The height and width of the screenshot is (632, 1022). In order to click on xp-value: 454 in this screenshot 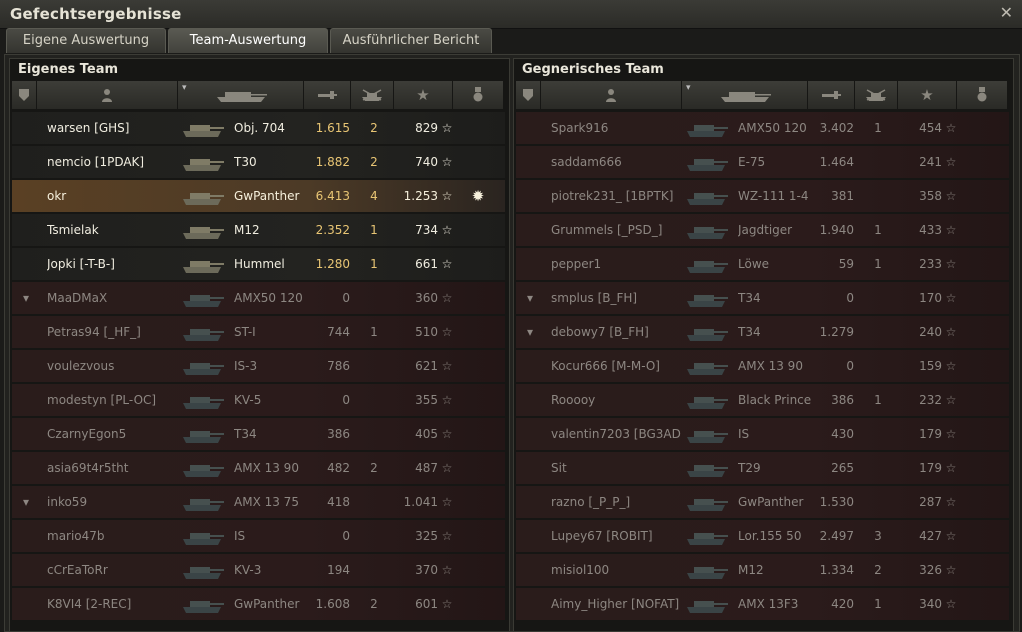, I will do `click(930, 128)`.